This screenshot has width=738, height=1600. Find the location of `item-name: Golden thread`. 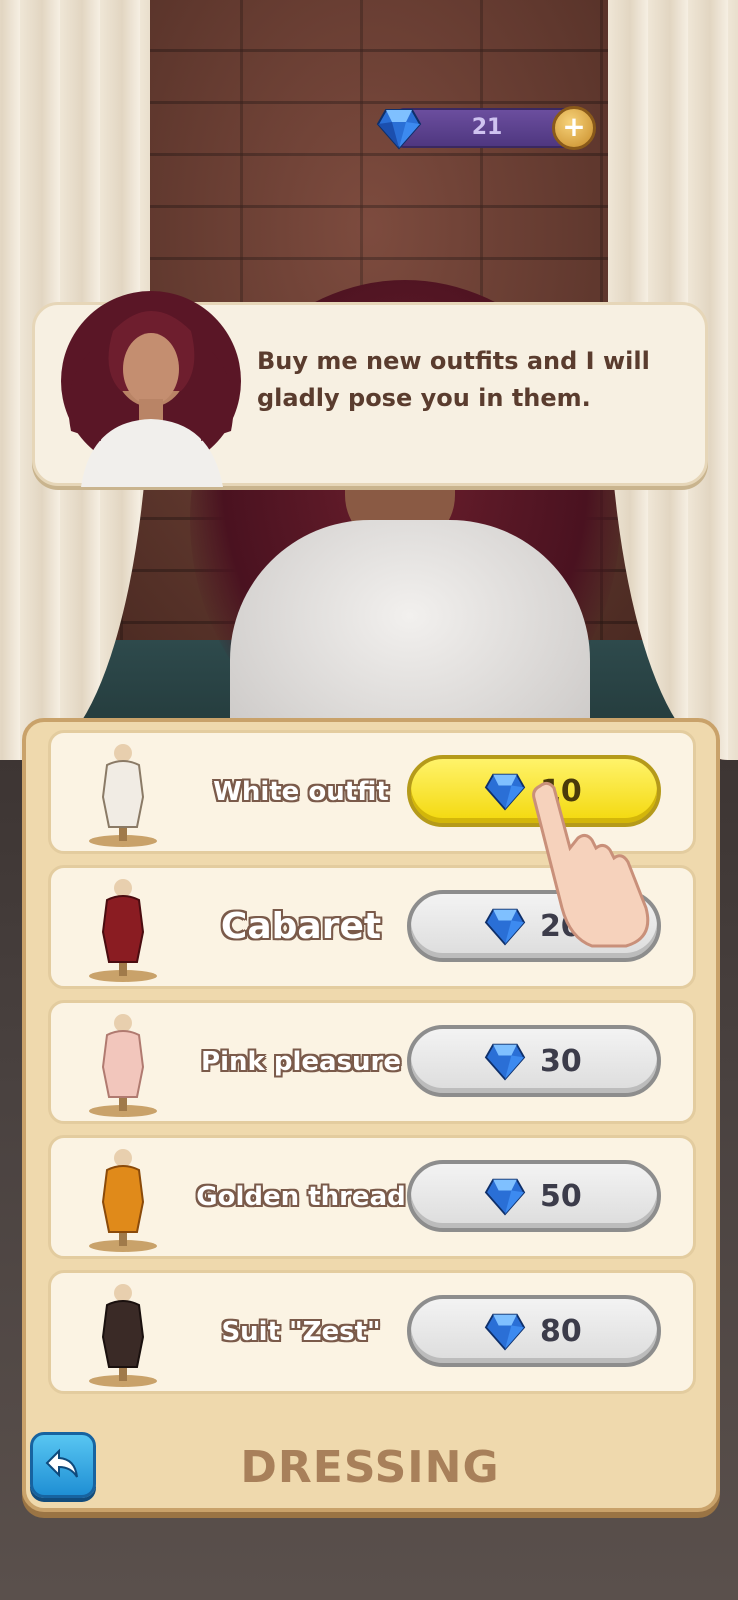

item-name: Golden thread is located at coordinates (301, 1197).